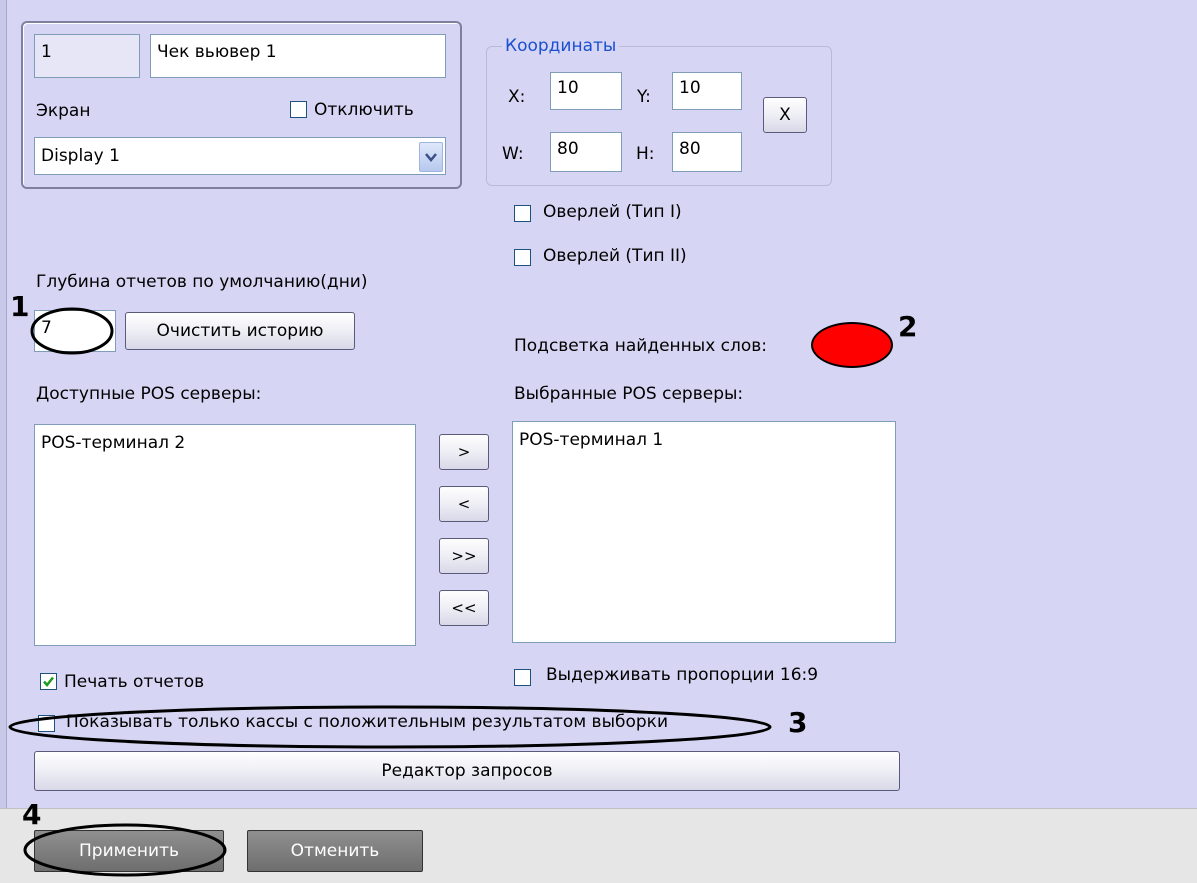 This screenshot has height=883, width=1197. Describe the element at coordinates (32, 814) in the screenshot. I see `annotation-marker-4: 4` at that location.